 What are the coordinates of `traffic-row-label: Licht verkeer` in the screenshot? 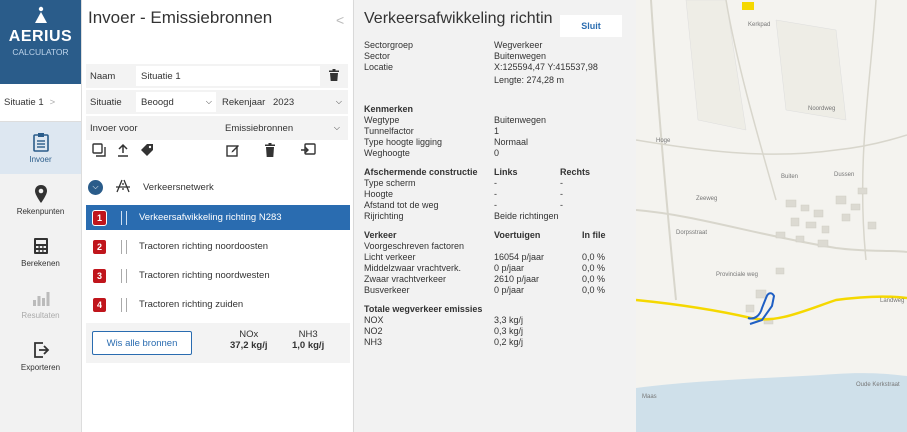 It's located at (390, 257).